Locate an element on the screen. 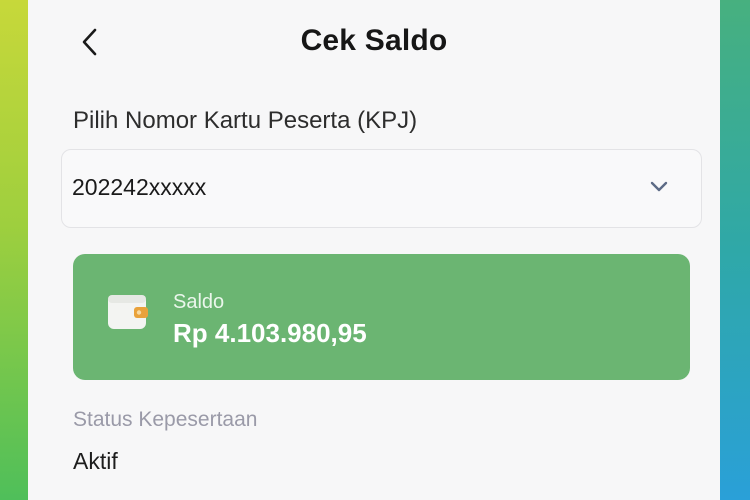 The width and height of the screenshot is (750, 500). right-edge-decoration is located at coordinates (735, 250).